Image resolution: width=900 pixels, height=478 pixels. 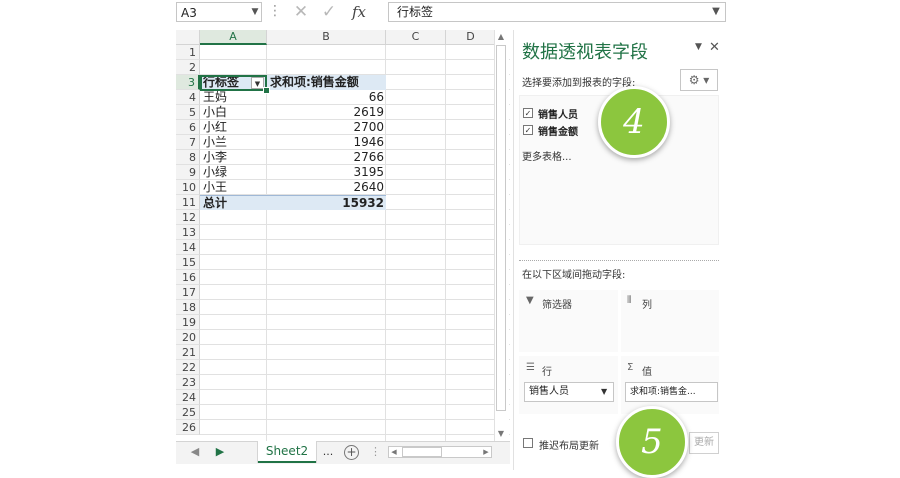 I want to click on row-header: 20, so click(x=188, y=337).